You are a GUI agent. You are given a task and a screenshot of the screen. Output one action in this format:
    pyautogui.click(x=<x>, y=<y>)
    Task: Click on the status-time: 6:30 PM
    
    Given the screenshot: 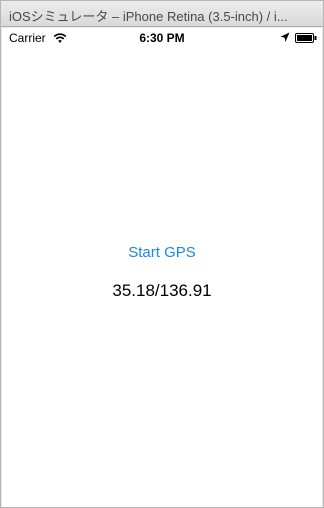 What is the action you would take?
    pyautogui.click(x=162, y=38)
    